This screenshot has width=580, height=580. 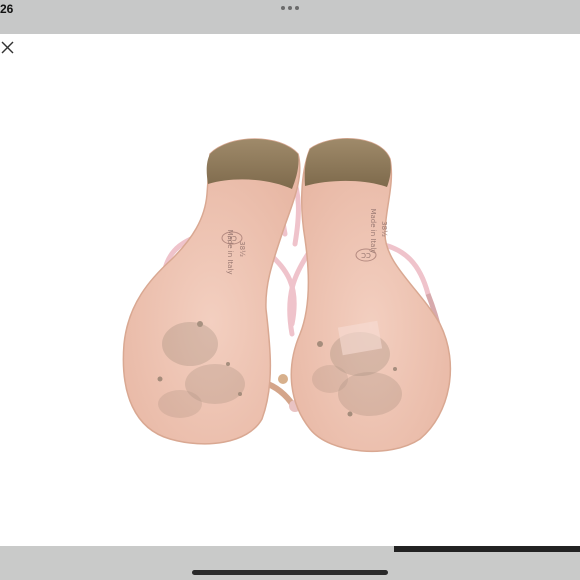 What do you see at coordinates (487, 549) in the screenshot?
I see `photo-progress-fill` at bounding box center [487, 549].